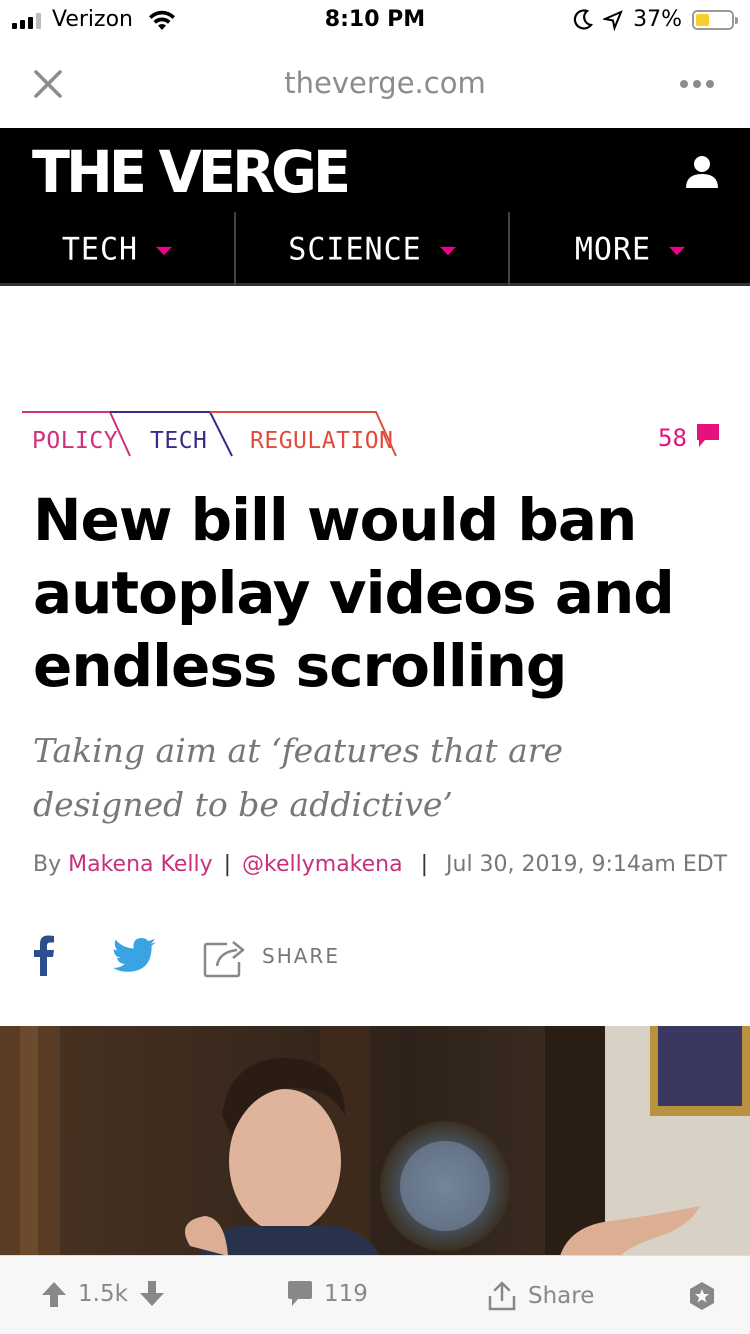 This screenshot has height=1334, width=750. Describe the element at coordinates (346, 1294) in the screenshot. I see `comment-count: 119` at that location.